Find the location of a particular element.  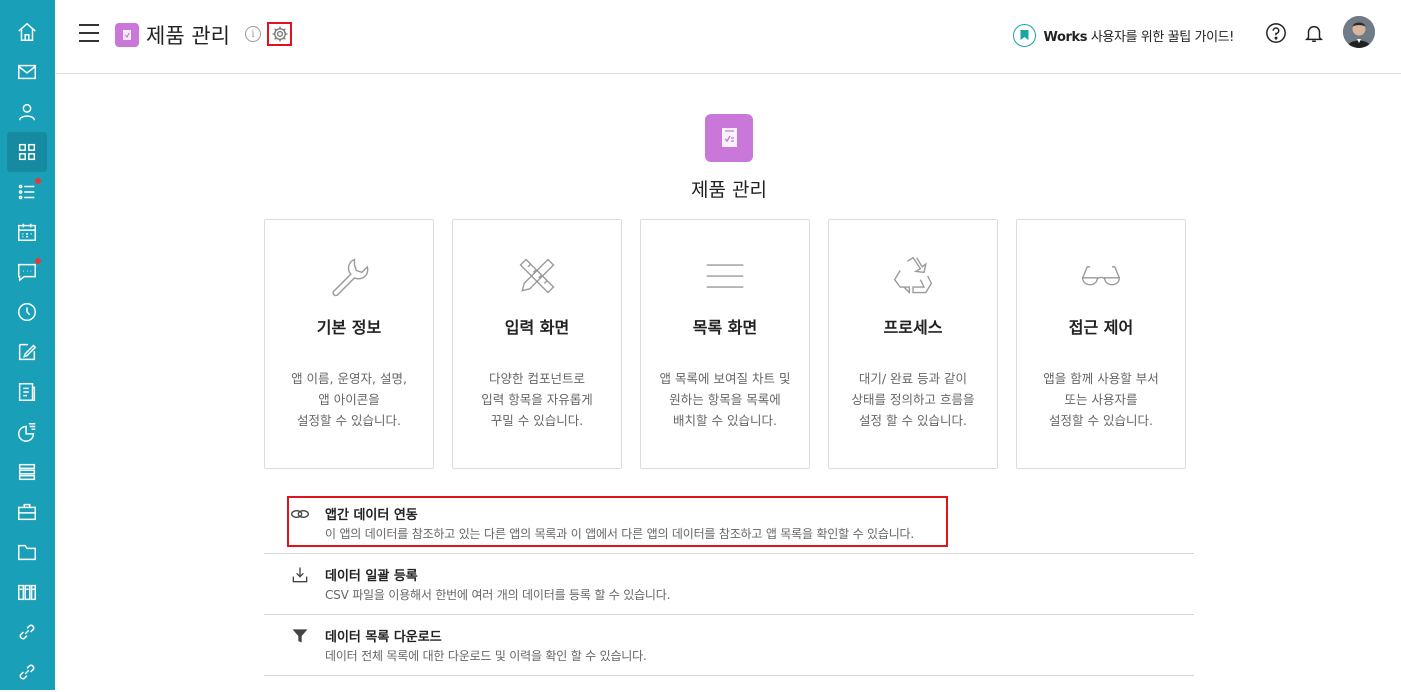

card-description: 앱을 함께 사용할 부서 또는 사용자를 설정할 수 있습니다. is located at coordinates (1101, 399).